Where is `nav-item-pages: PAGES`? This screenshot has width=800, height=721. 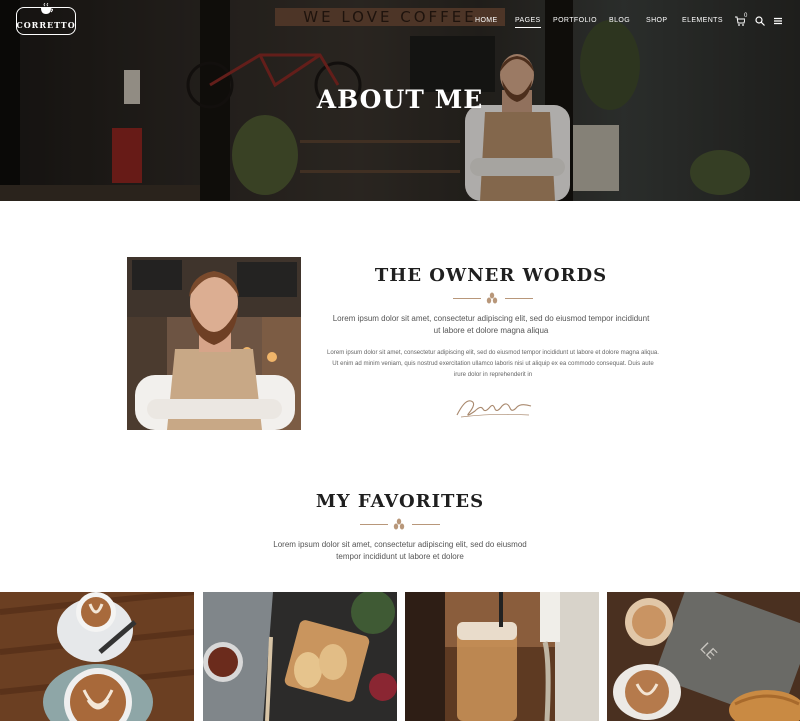
nav-item-pages: PAGES is located at coordinates (528, 22).